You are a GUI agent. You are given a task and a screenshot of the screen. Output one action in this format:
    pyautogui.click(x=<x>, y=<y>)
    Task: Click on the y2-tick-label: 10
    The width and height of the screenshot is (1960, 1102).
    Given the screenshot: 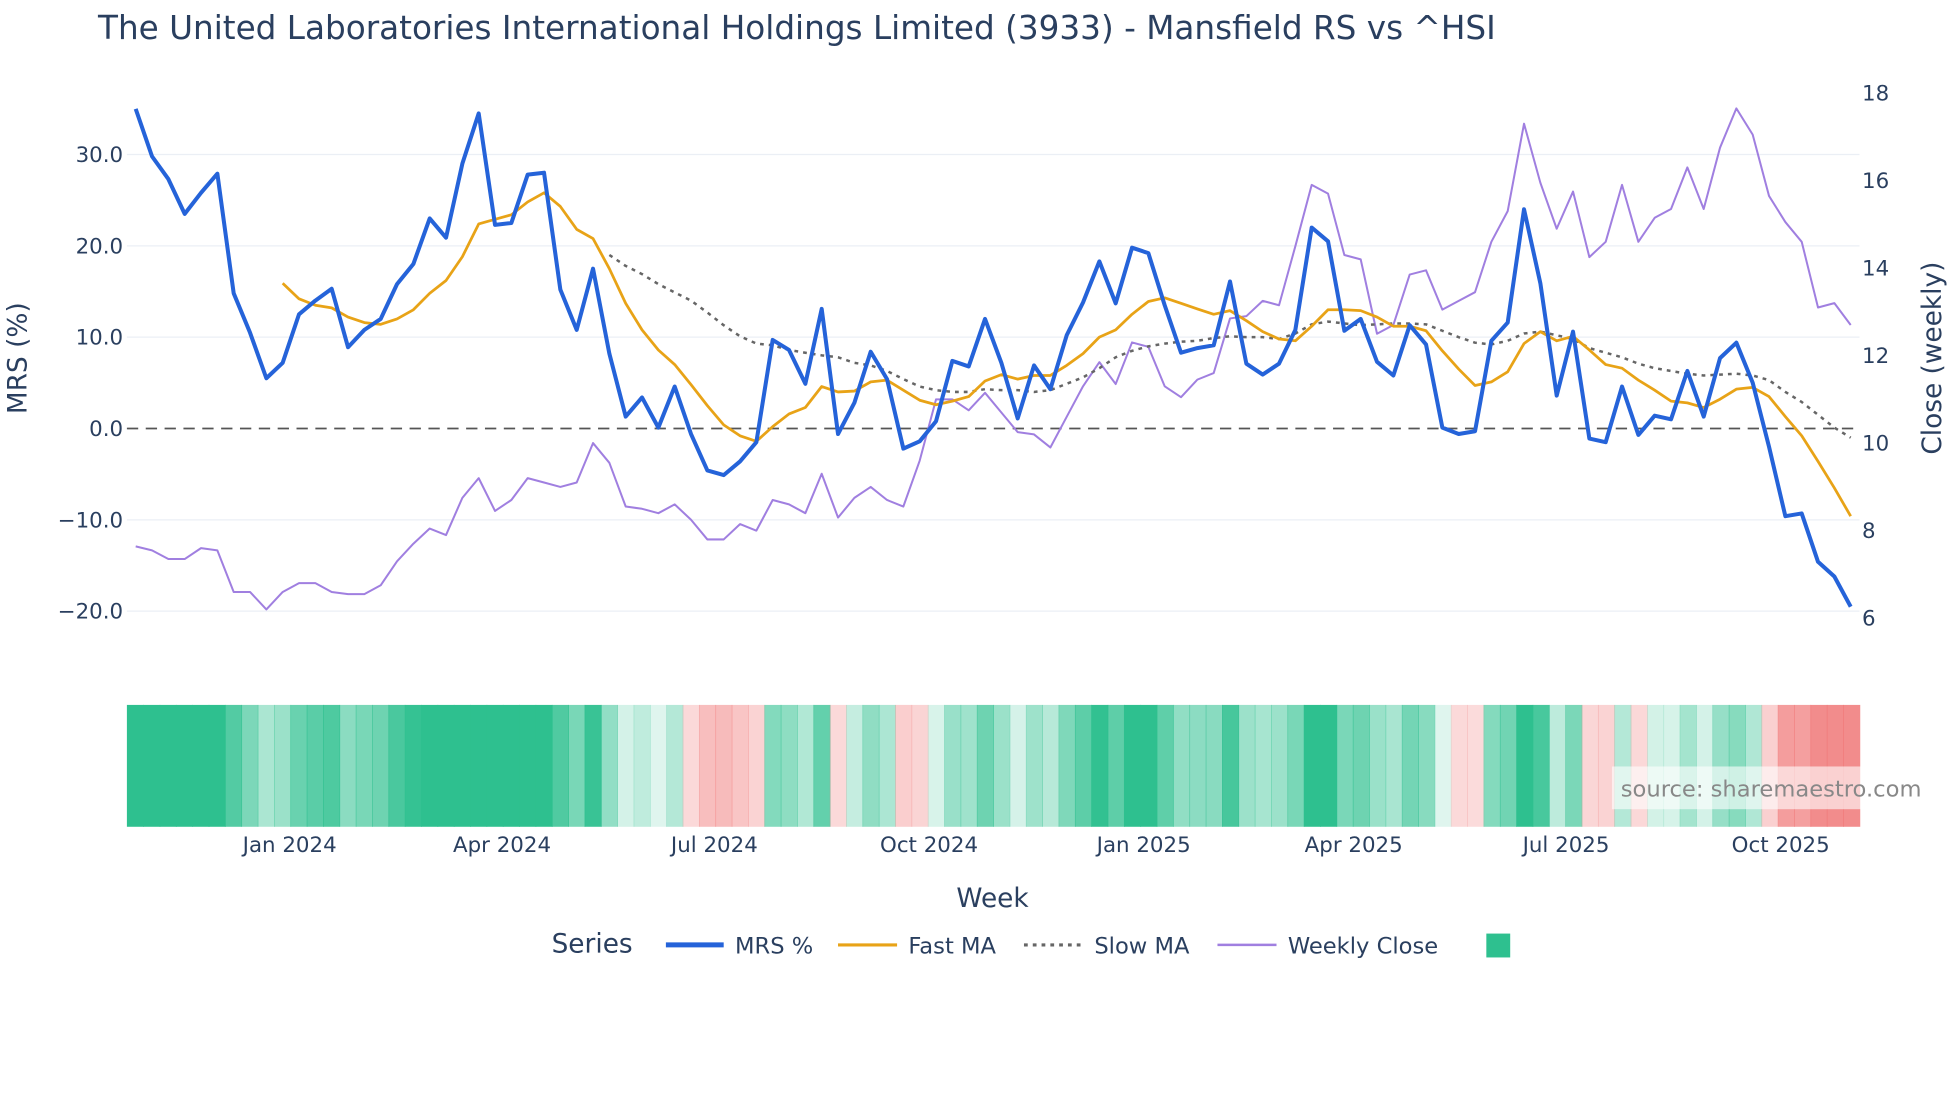 What is the action you would take?
    pyautogui.click(x=1875, y=444)
    